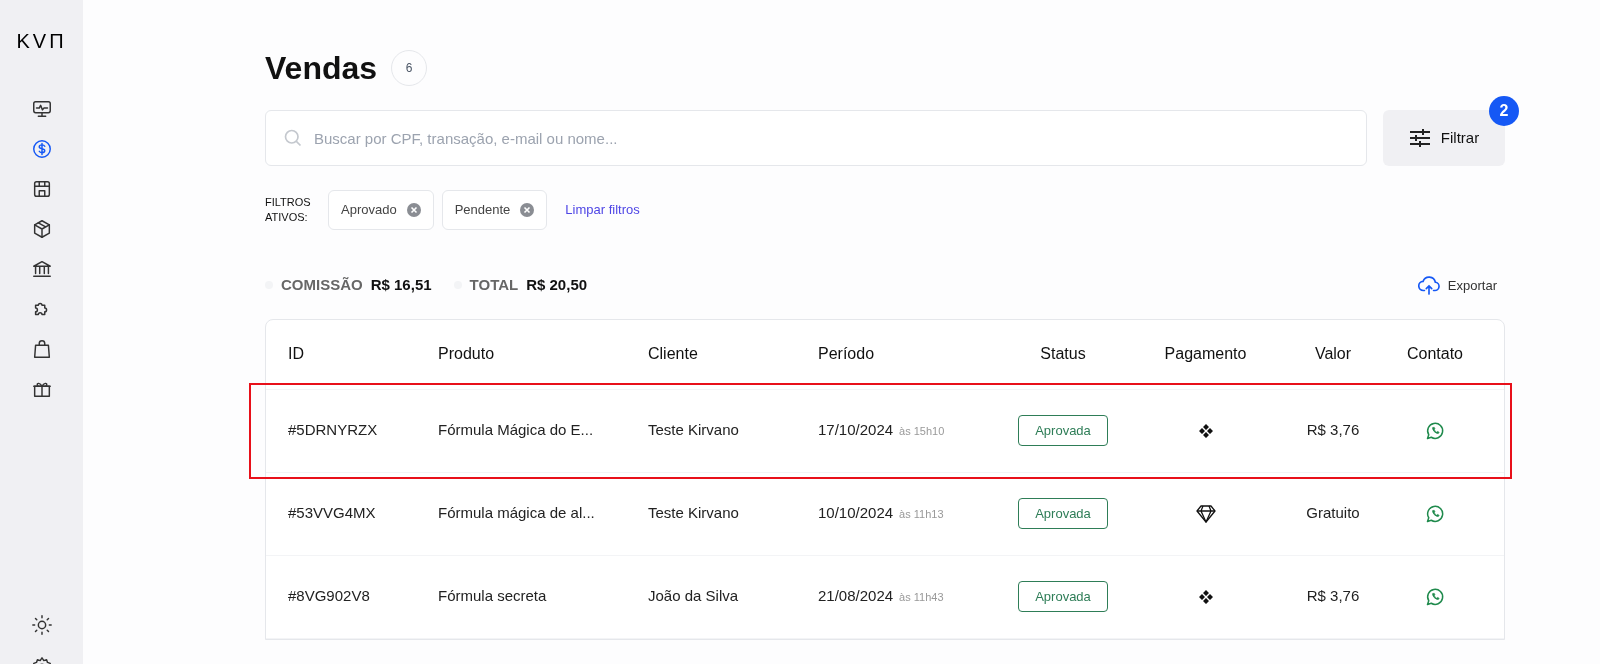 The image size is (1600, 664). I want to click on column-header: Pagamento, so click(1205, 354).